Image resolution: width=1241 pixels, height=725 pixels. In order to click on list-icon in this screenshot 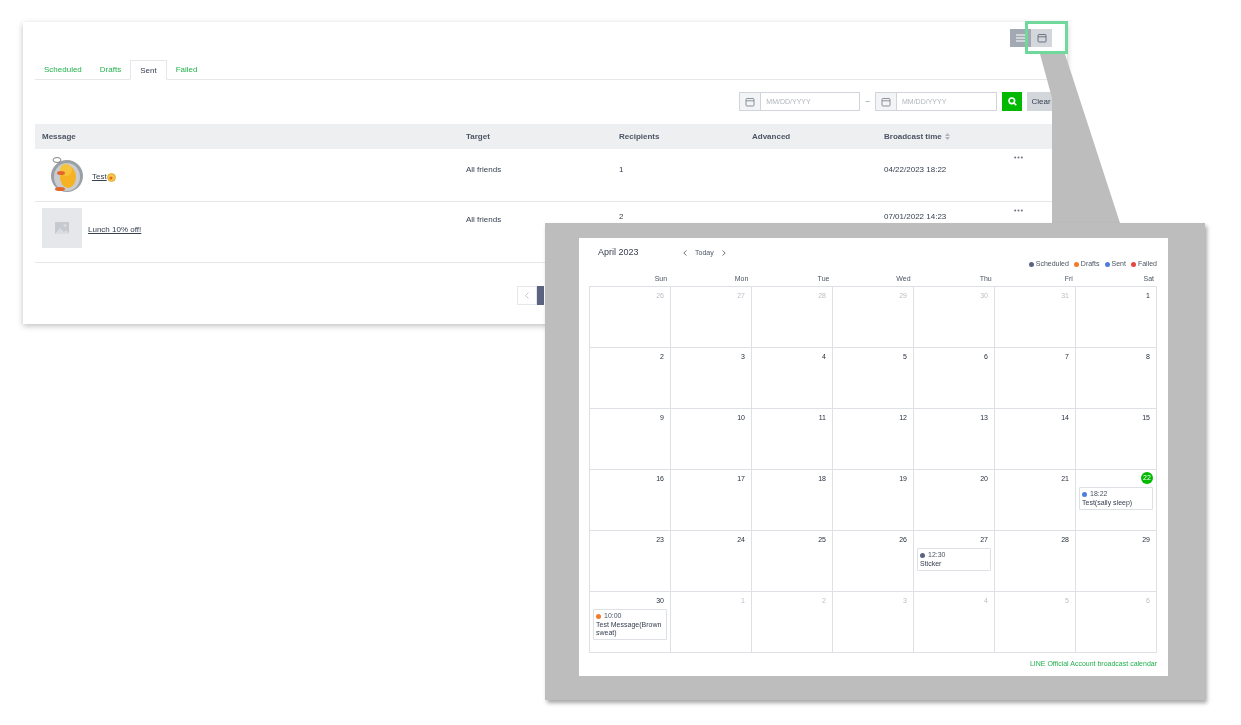, I will do `click(1020, 38)`.